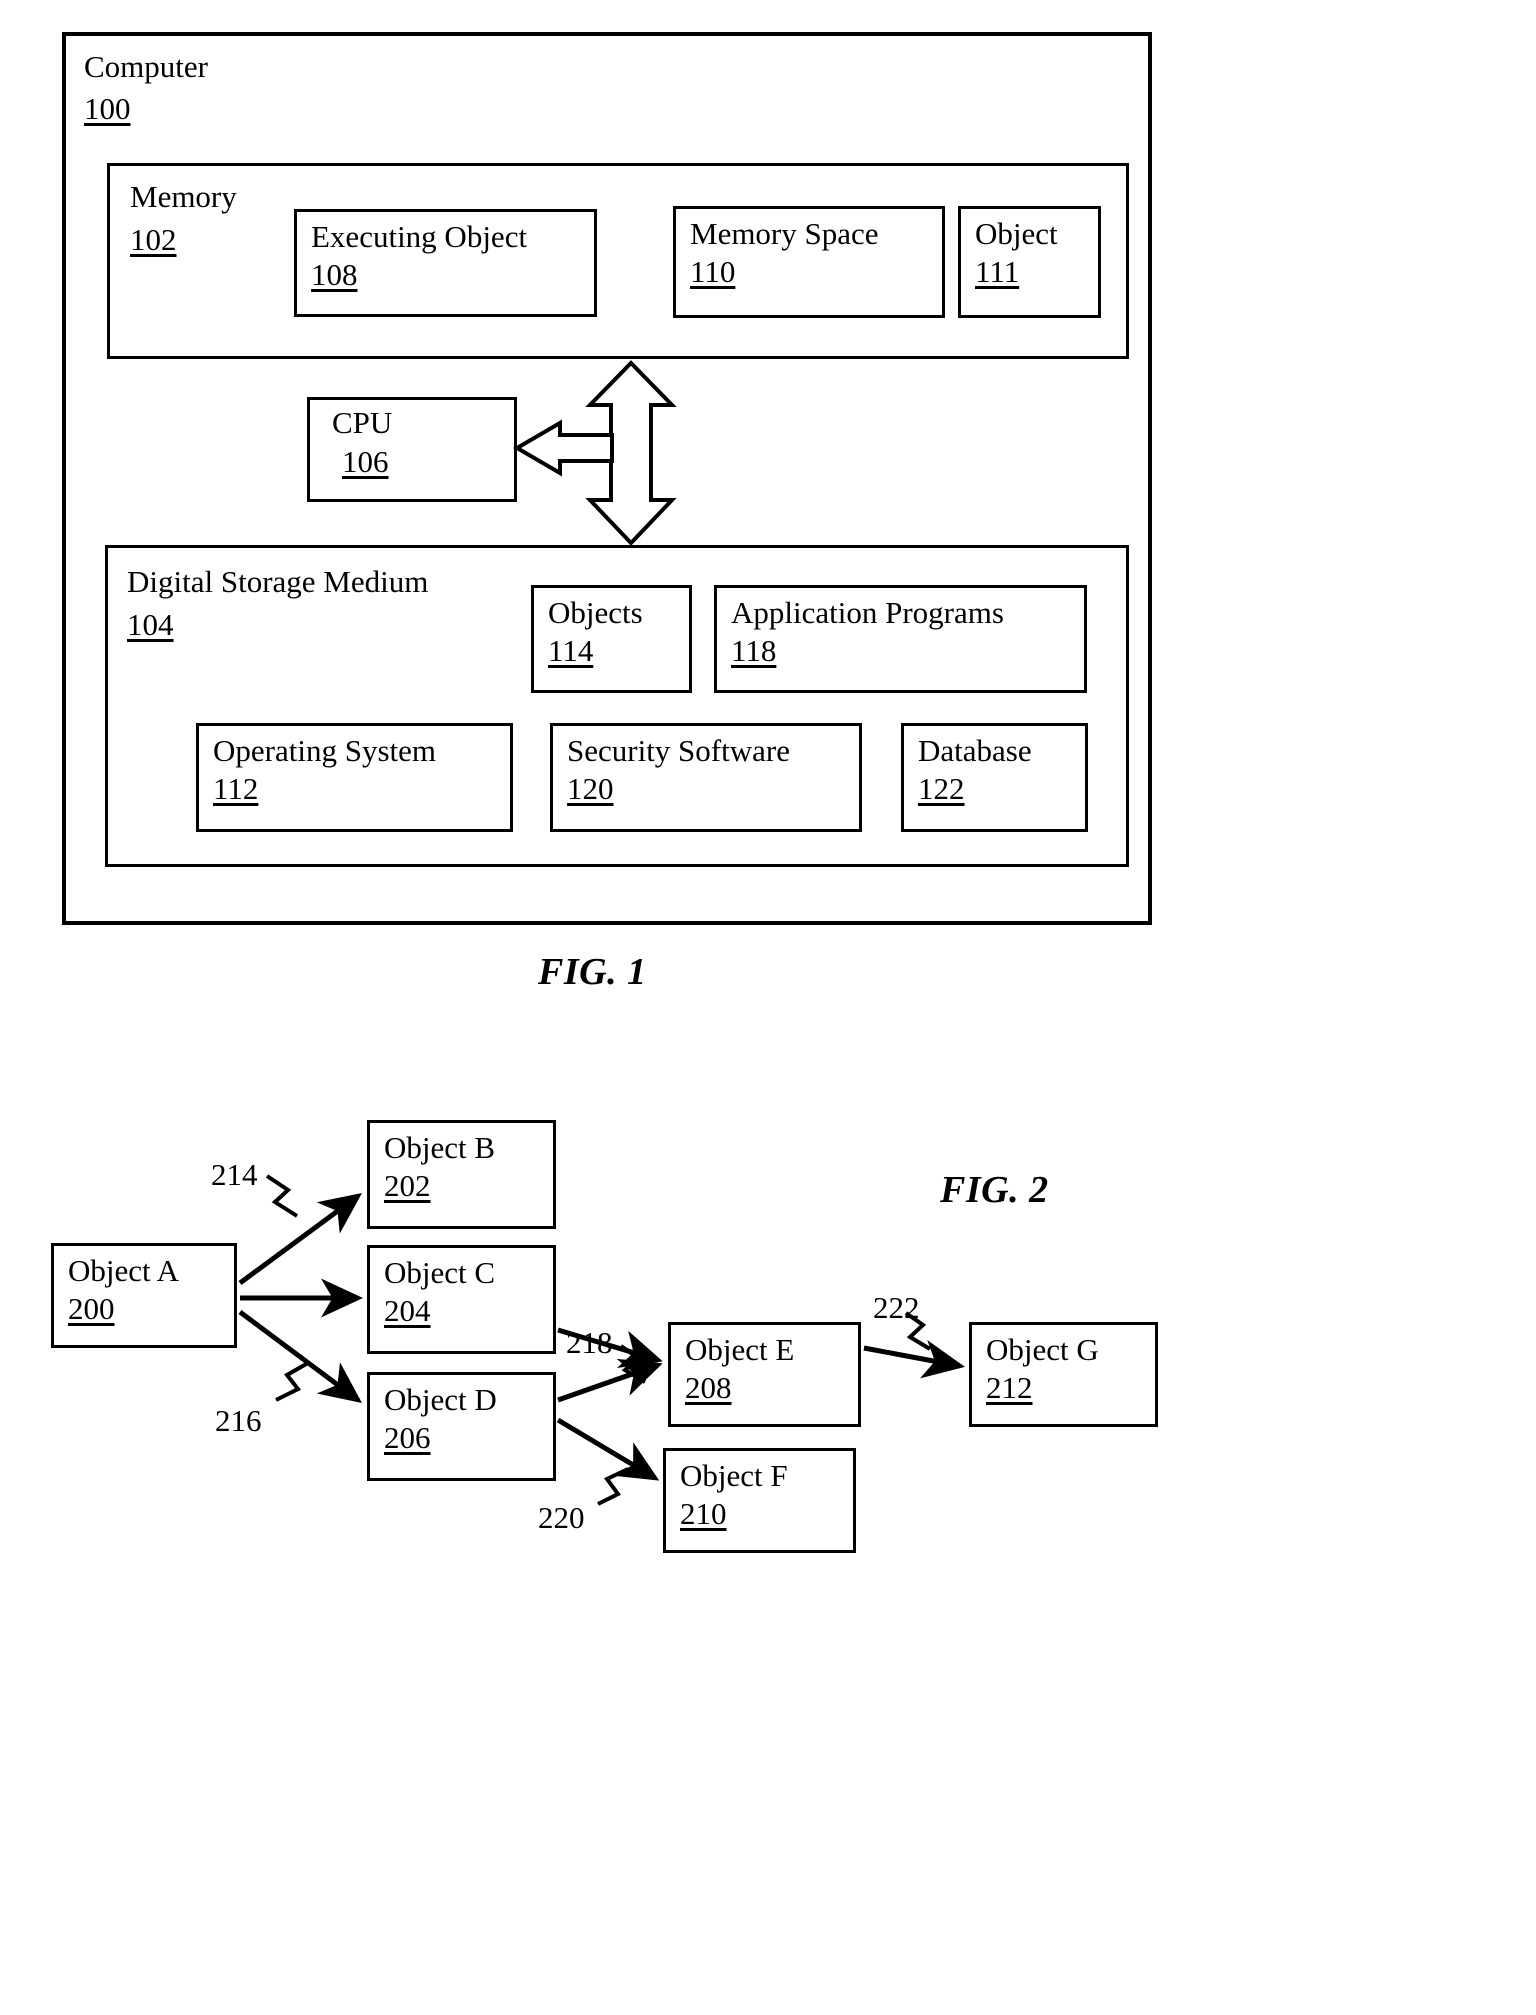 The image size is (1536, 2015). Describe the element at coordinates (153, 239) in the screenshot. I see `memory-number: 102` at that location.